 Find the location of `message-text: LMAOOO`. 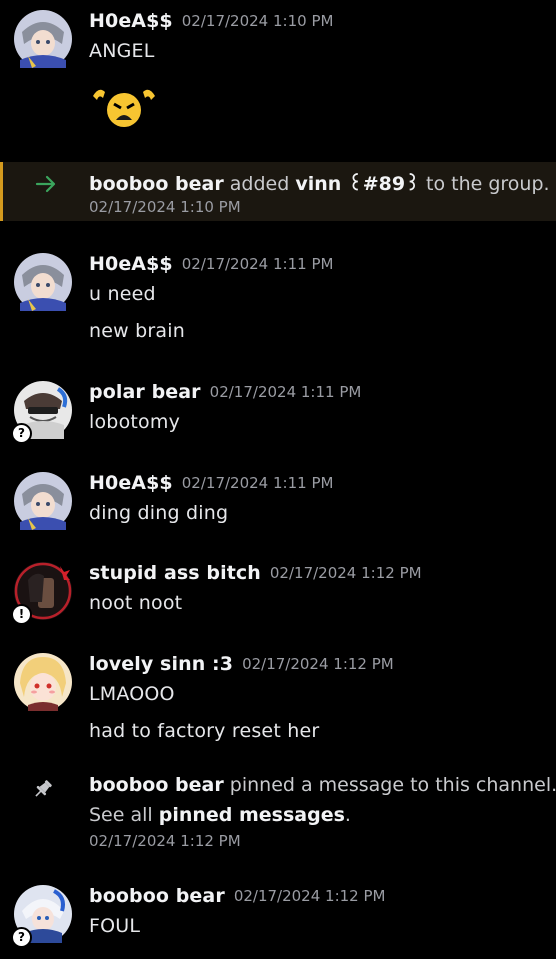

message-text: LMAOOO is located at coordinates (132, 694).